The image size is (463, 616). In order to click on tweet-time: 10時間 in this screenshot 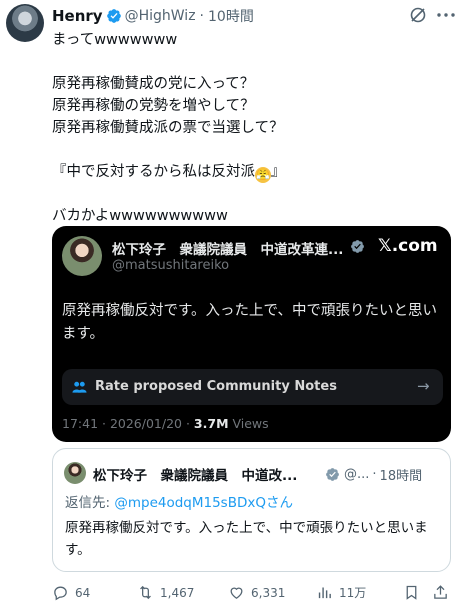, I will do `click(231, 16)`.